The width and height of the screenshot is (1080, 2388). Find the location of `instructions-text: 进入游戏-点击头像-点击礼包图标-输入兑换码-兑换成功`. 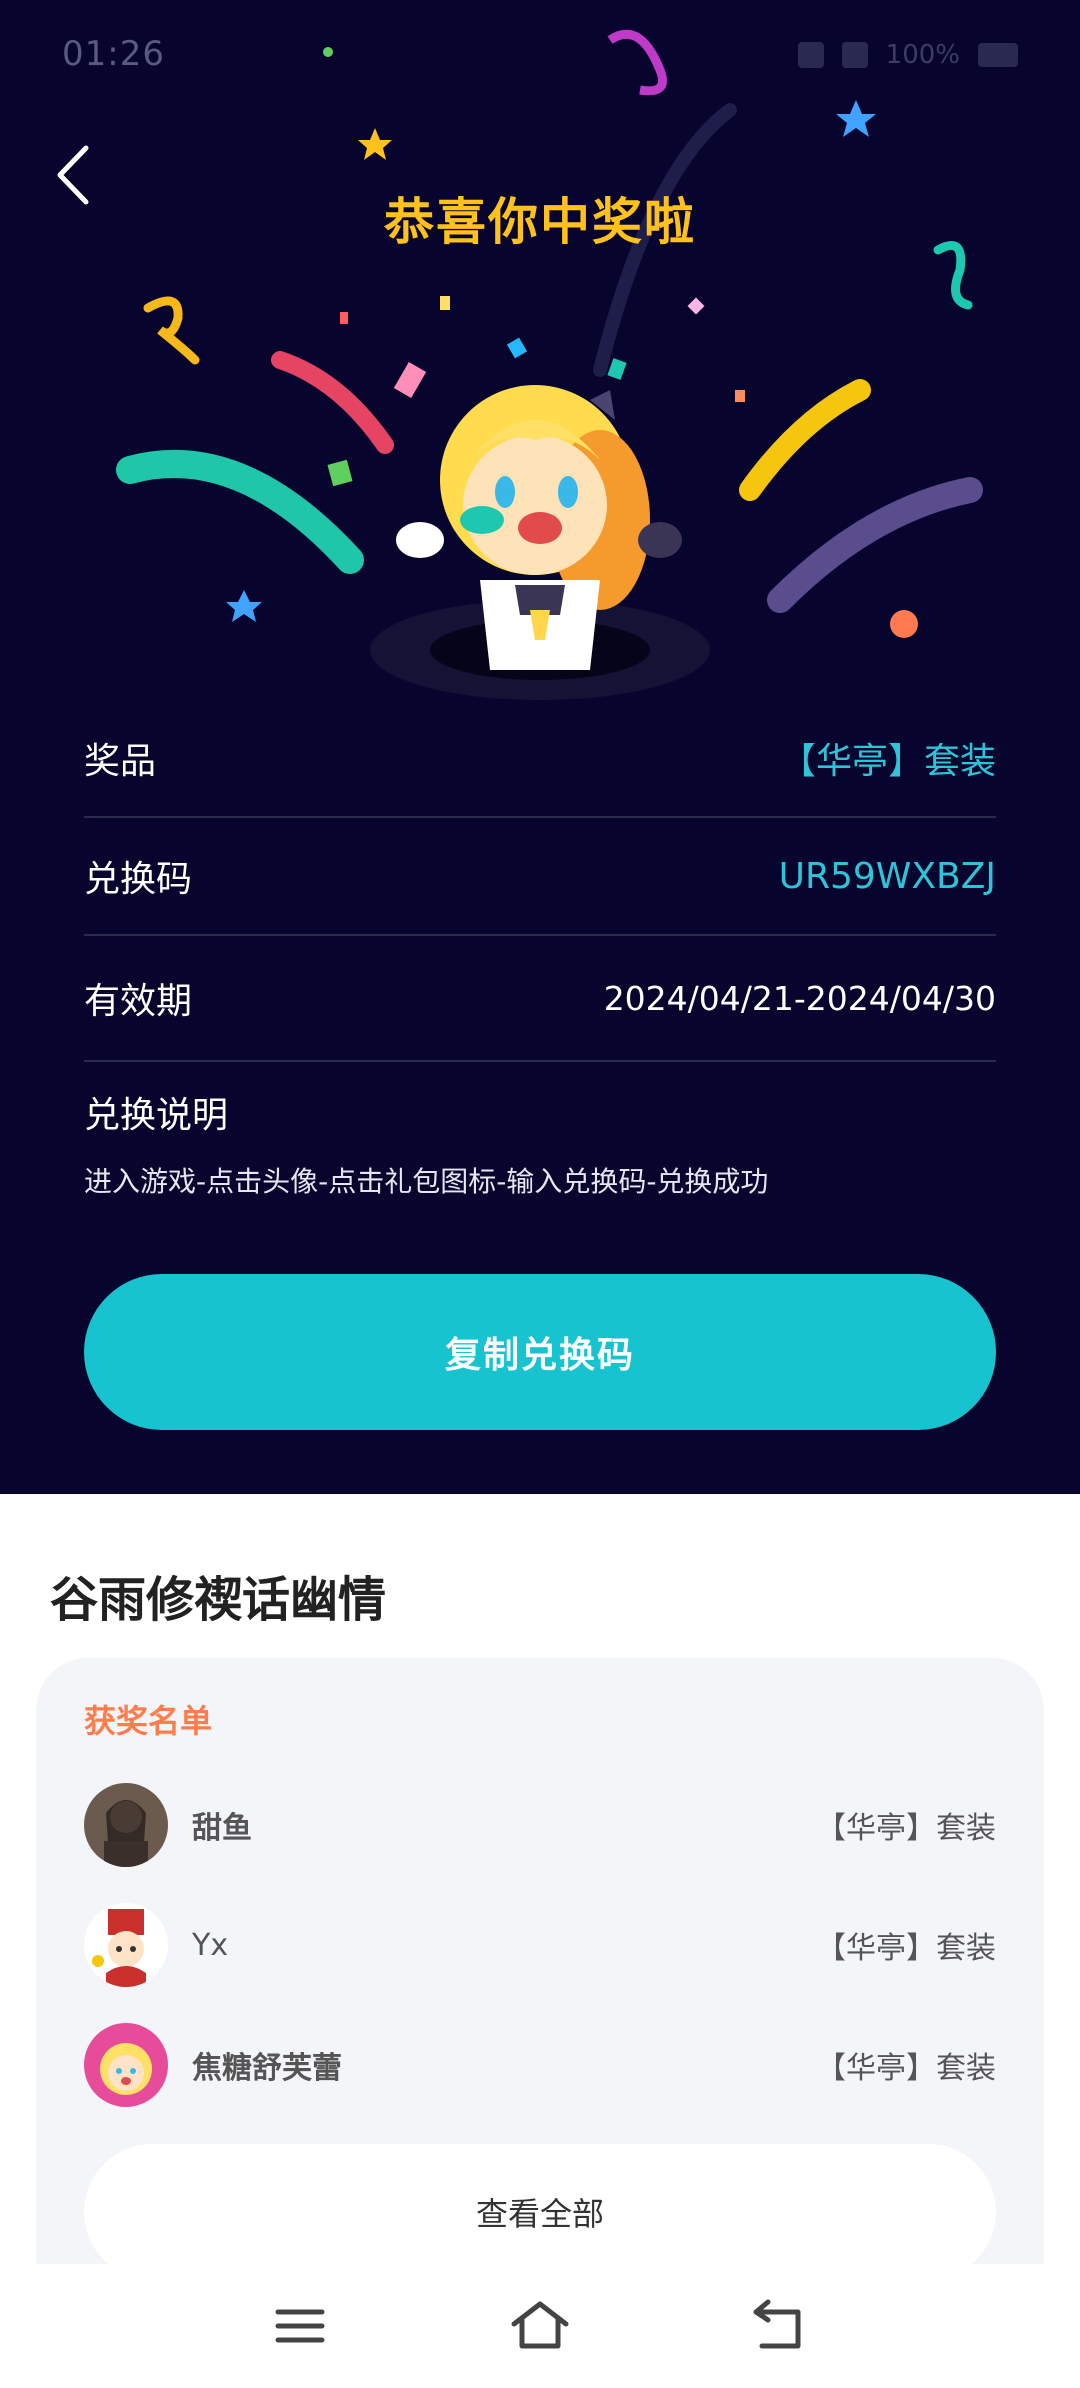

instructions-text: 进入游戏-点击头像-点击礼包图标-输入兑换码-兑换成功 is located at coordinates (426, 1181).